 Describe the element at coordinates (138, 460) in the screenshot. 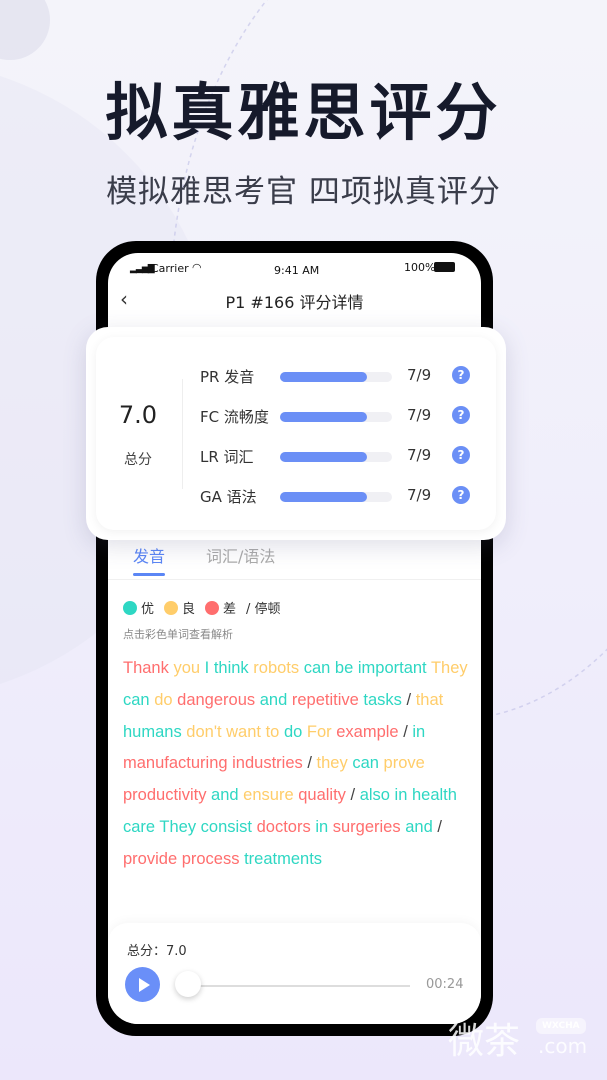

I see `total-score-label: 总分` at that location.